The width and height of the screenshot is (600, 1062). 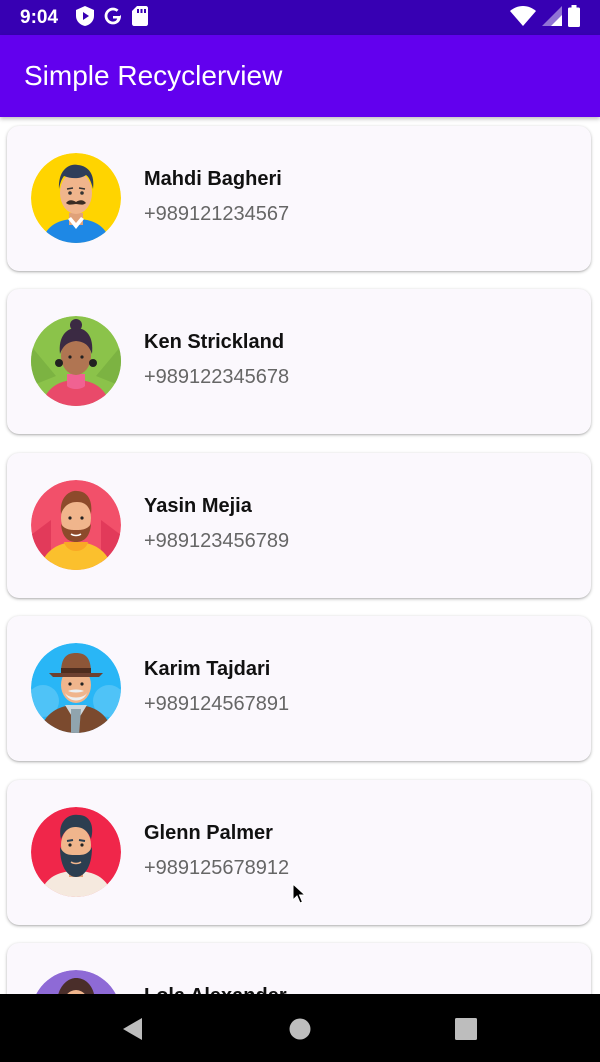 What do you see at coordinates (217, 704) in the screenshot?
I see `contact-phone: +989124567891` at bounding box center [217, 704].